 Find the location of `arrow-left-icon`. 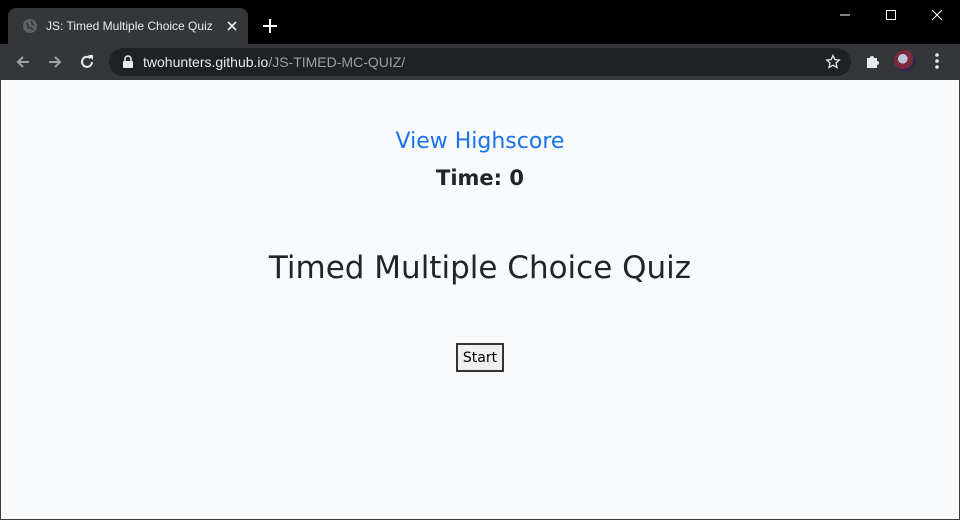

arrow-left-icon is located at coordinates (23, 62).